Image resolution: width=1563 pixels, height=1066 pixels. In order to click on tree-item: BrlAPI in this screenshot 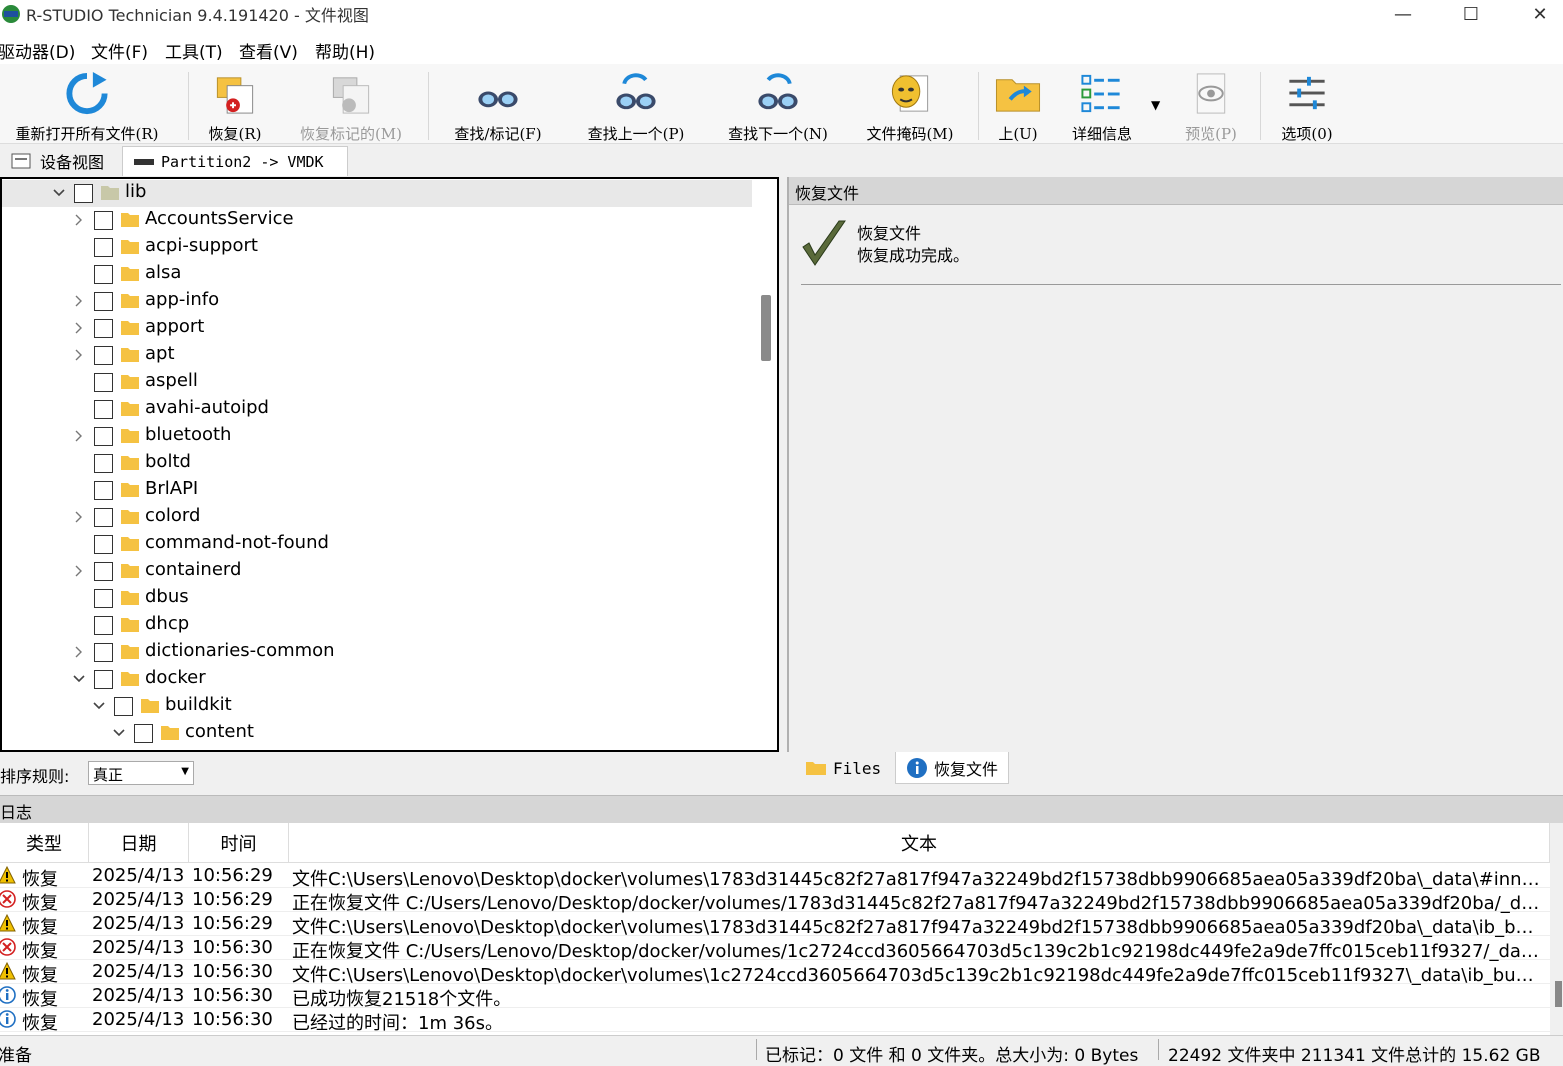, I will do `click(377, 490)`.